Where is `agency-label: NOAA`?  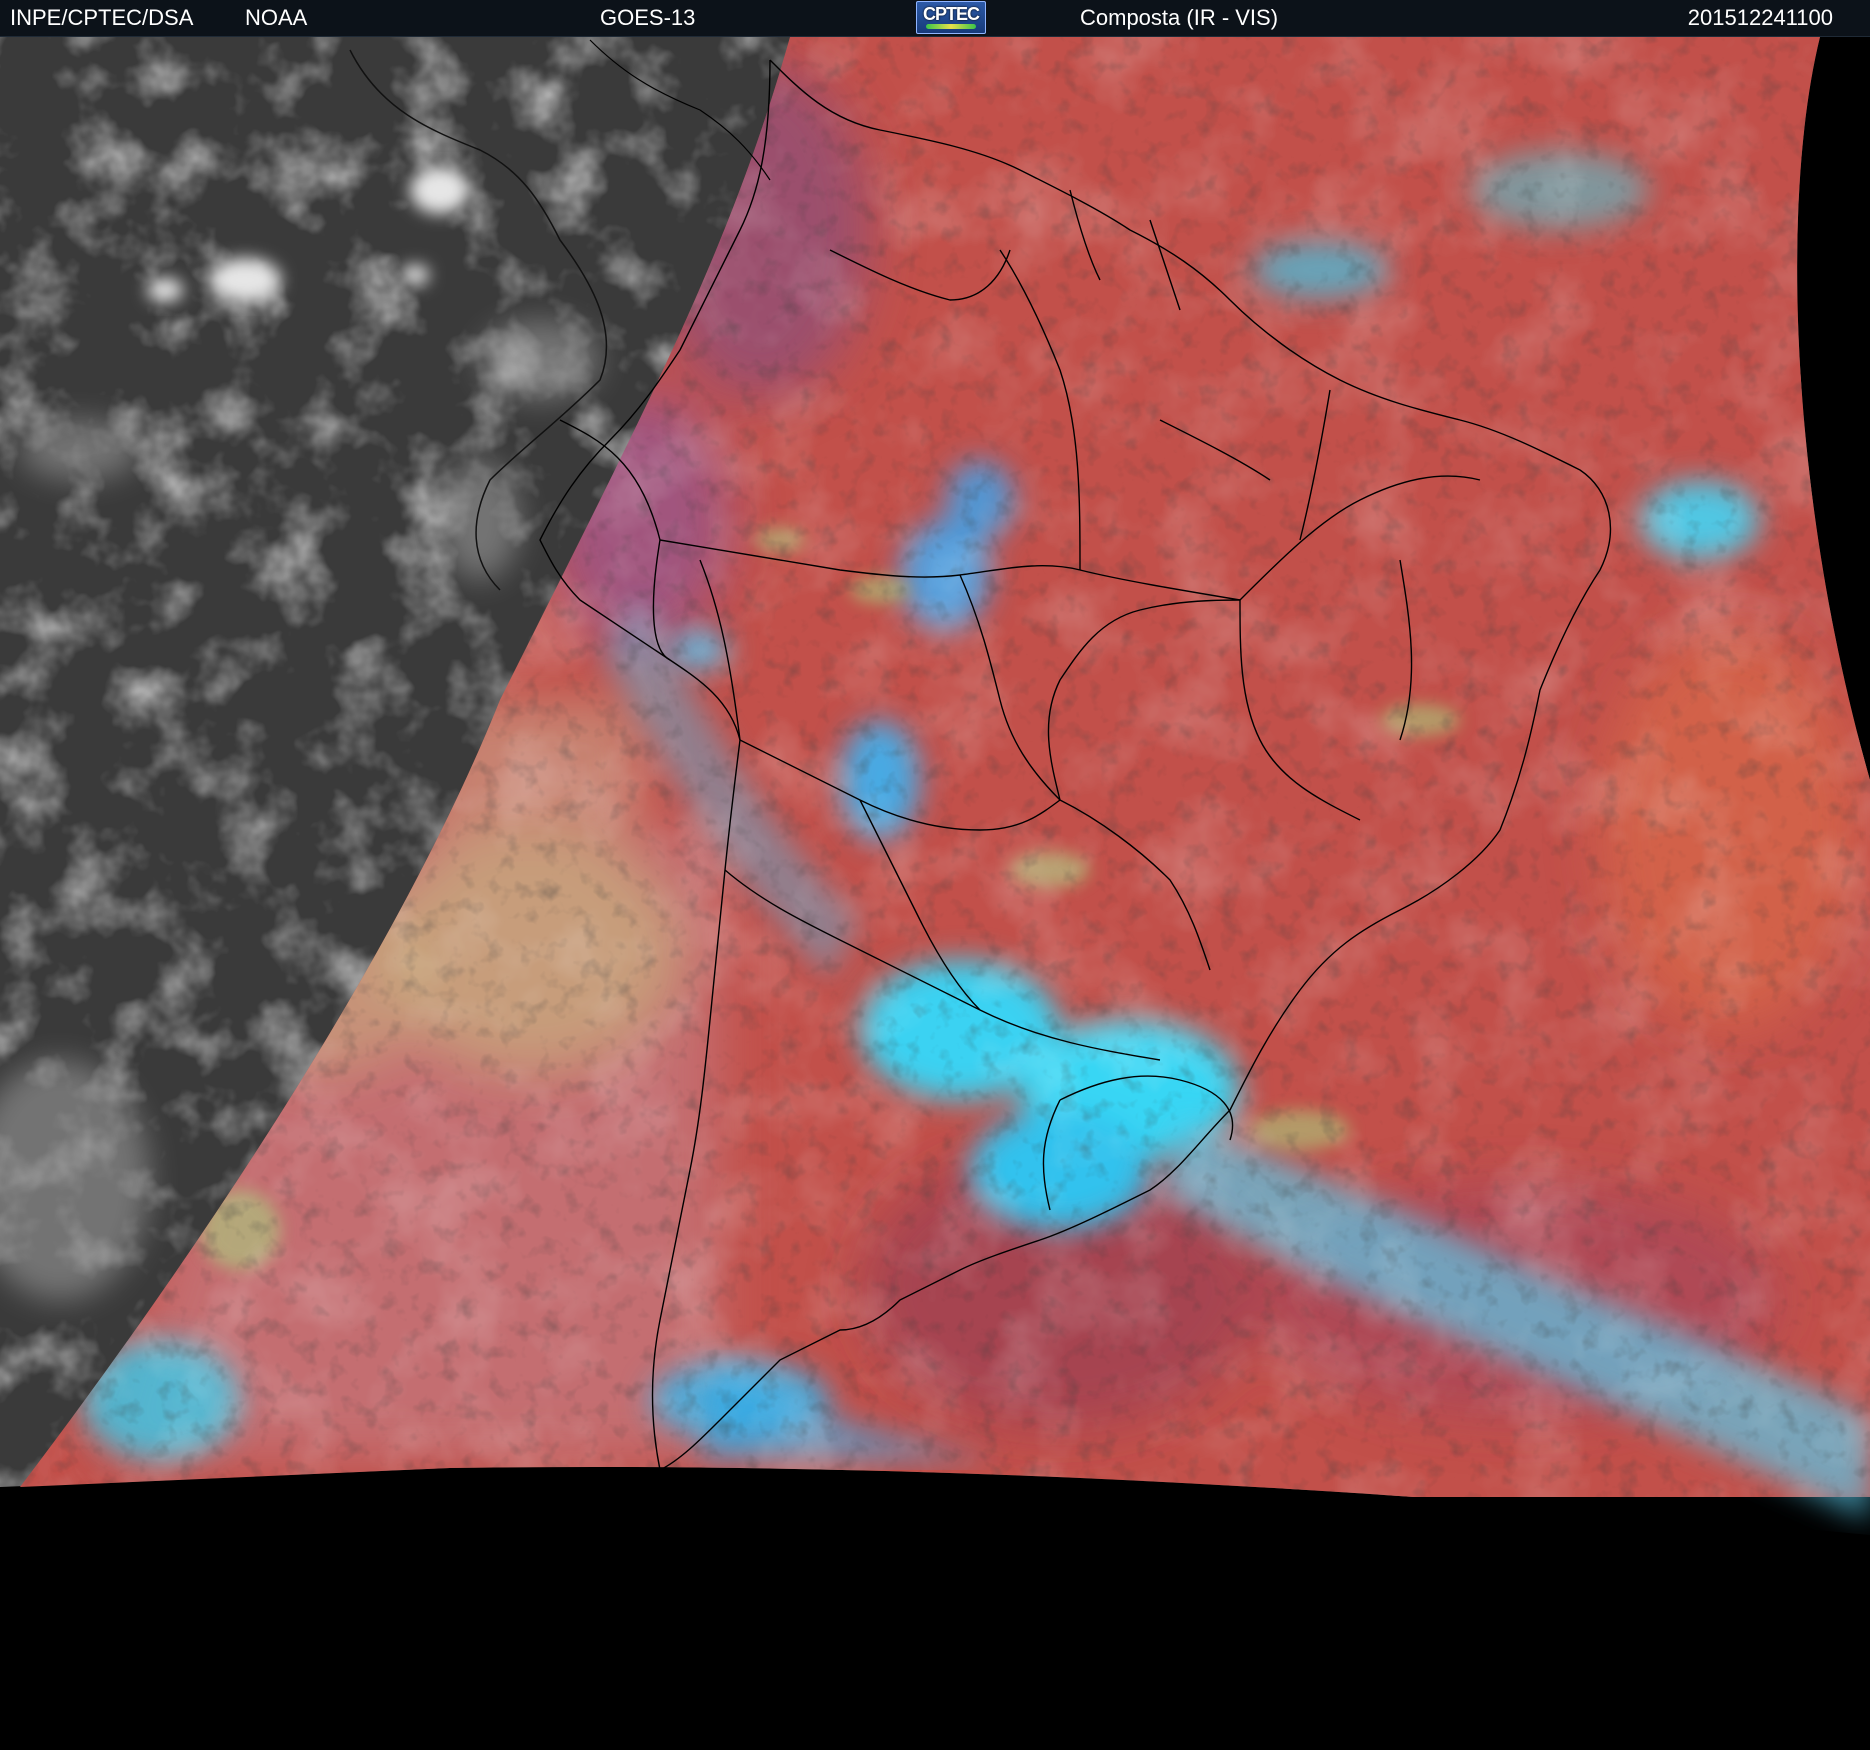
agency-label: NOAA is located at coordinates (276, 17).